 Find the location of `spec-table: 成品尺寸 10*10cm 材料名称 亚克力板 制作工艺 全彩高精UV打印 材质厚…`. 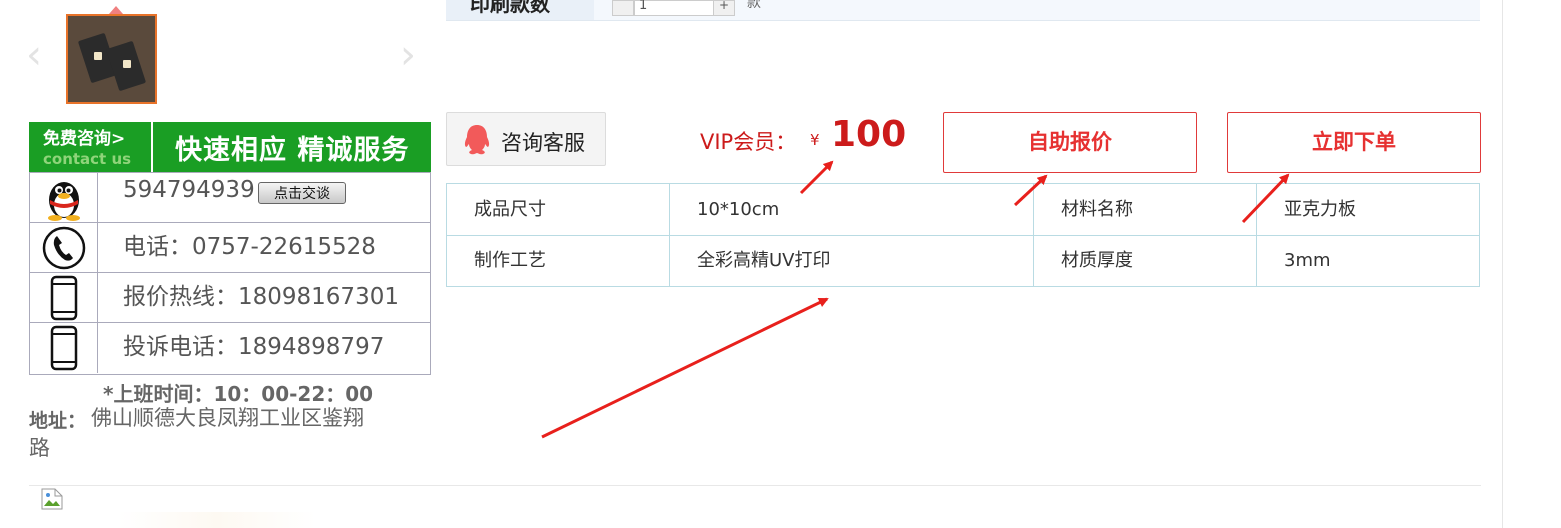

spec-table: 成品尺寸 10*10cm 材料名称 亚克力板 制作工艺 全彩高精UV打印 材质厚… is located at coordinates (963, 235).